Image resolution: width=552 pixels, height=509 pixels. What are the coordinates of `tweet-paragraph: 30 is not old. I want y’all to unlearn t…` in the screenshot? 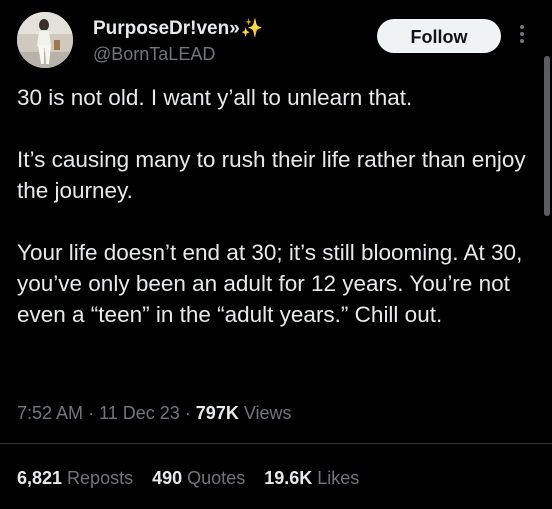 It's located at (215, 97).